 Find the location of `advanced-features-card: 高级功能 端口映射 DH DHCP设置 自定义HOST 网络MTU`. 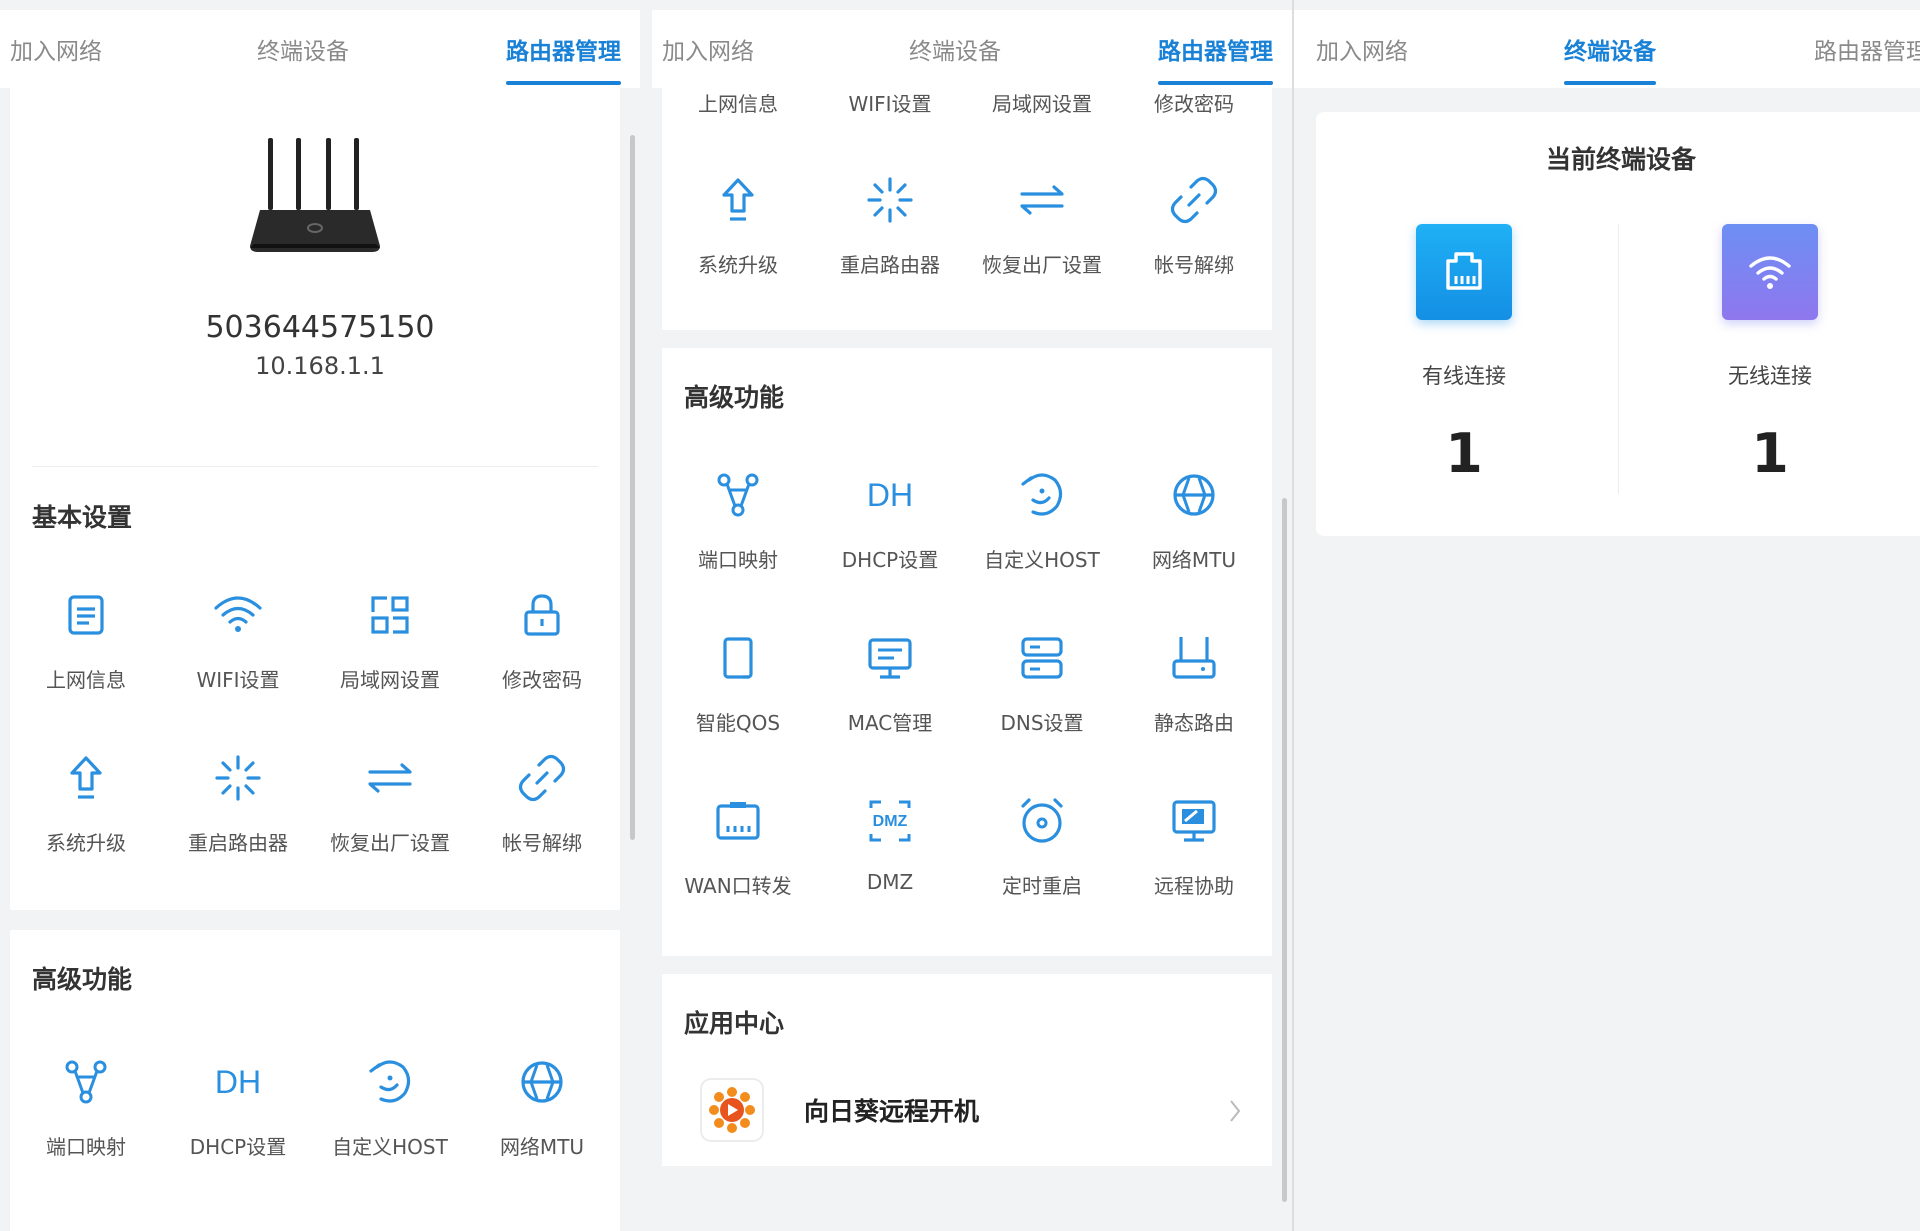

advanced-features-card: 高级功能 端口映射 DH DHCP设置 自定义HOST 网络MTU is located at coordinates (315, 1080).